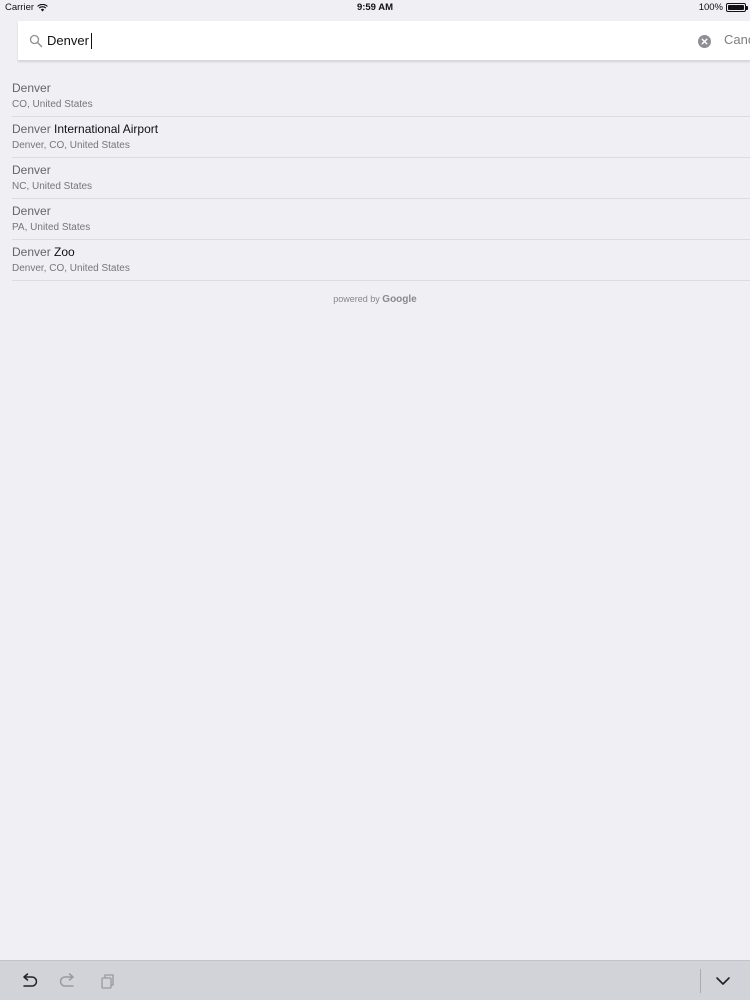 The width and height of the screenshot is (750, 1000). Describe the element at coordinates (700, 981) in the screenshot. I see `toolbar-divider` at that location.